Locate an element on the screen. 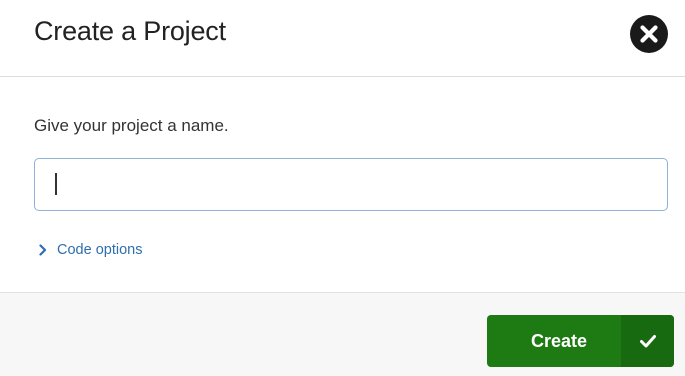 This screenshot has width=685, height=376. create-button: Create is located at coordinates (580, 341).